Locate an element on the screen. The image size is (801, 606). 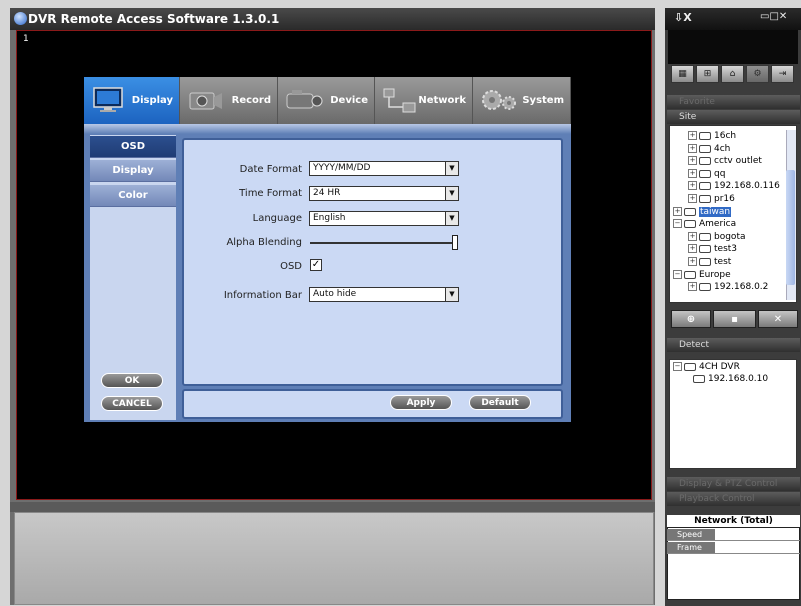
gears-icon is located at coordinates (499, 100).